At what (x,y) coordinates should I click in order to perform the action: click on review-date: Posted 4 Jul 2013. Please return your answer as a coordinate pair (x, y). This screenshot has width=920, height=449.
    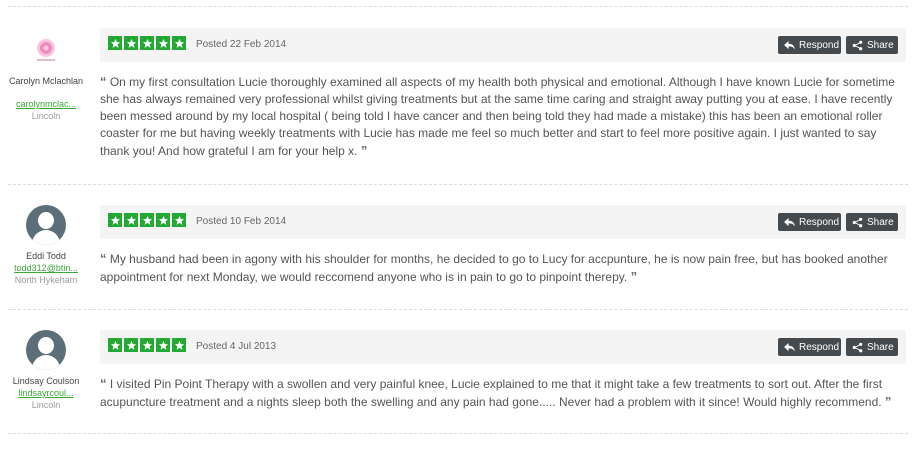
    Looking at the image, I should click on (236, 346).